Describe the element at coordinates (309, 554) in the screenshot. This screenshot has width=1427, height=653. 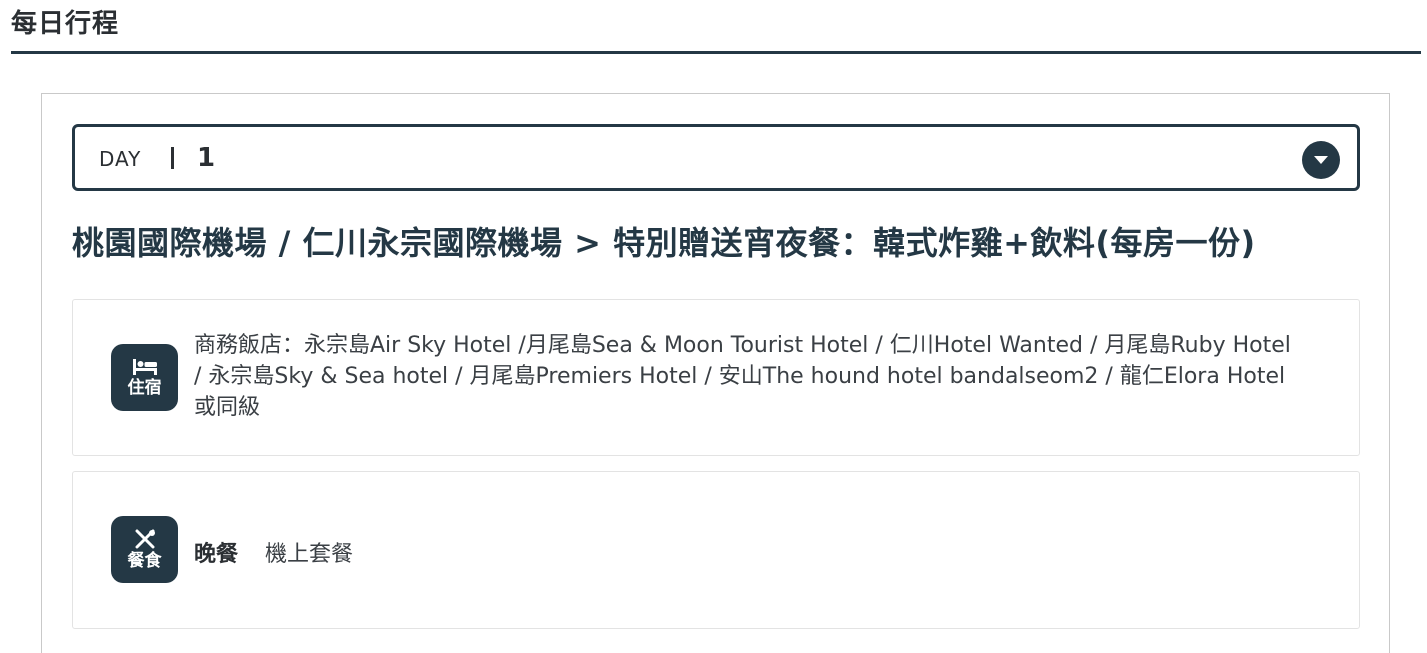
I see `meal-value: 機上套餐` at that location.